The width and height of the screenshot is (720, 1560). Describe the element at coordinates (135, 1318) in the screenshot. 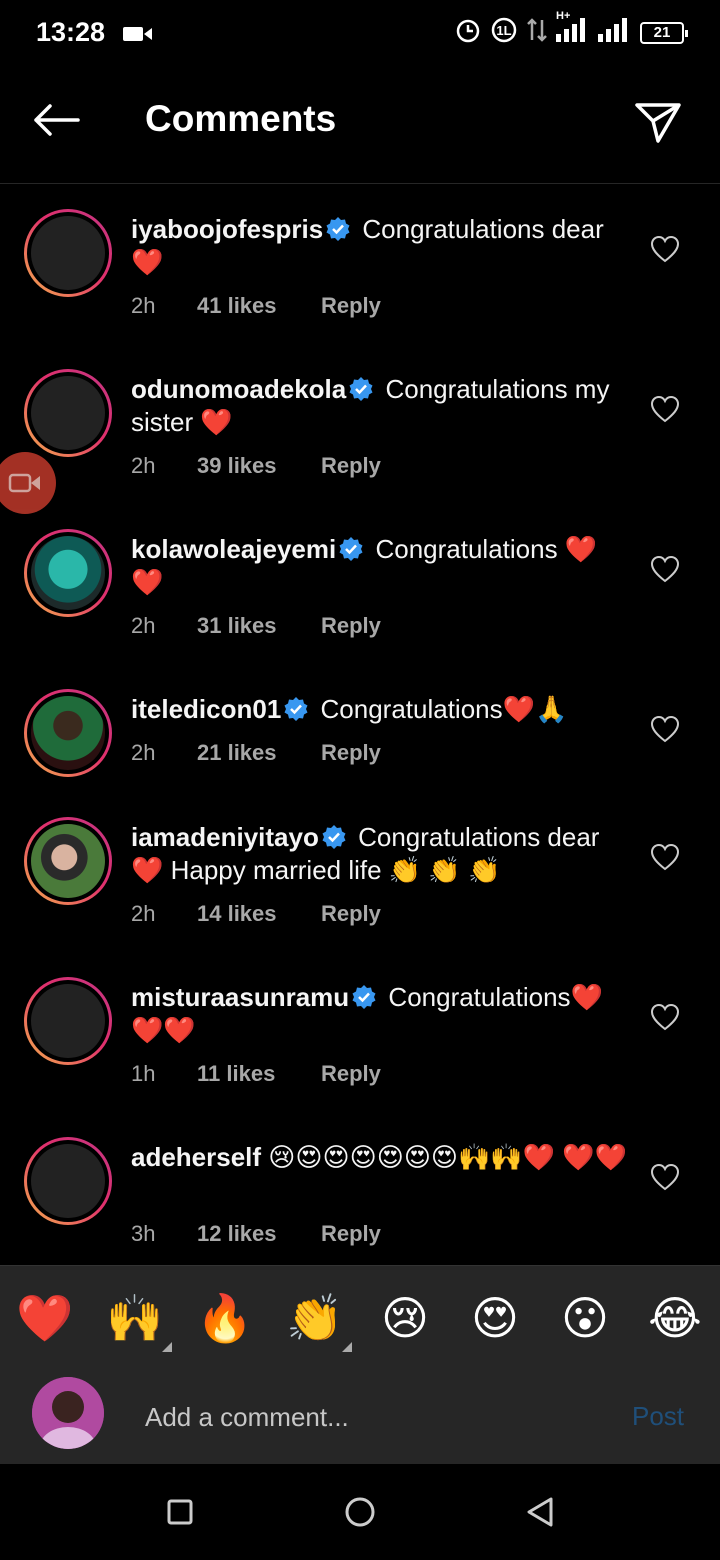

I see `emoji-raising-hands: 🙌` at that location.